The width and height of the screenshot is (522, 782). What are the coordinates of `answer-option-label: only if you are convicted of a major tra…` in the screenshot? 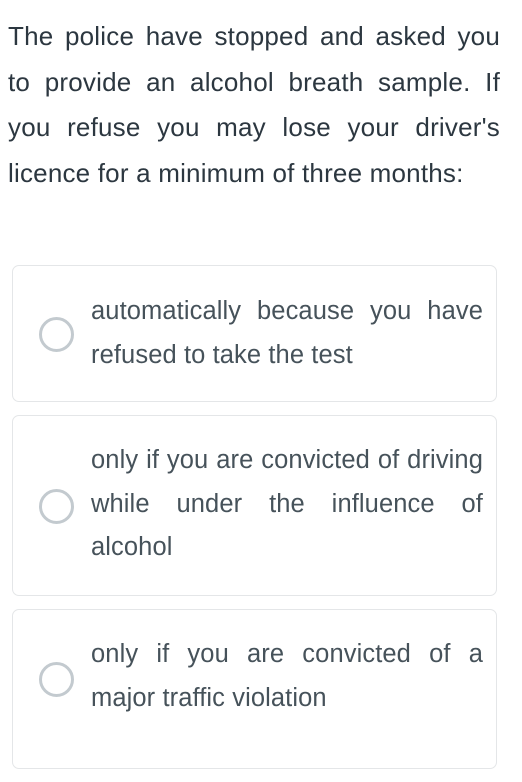 It's located at (287, 676).